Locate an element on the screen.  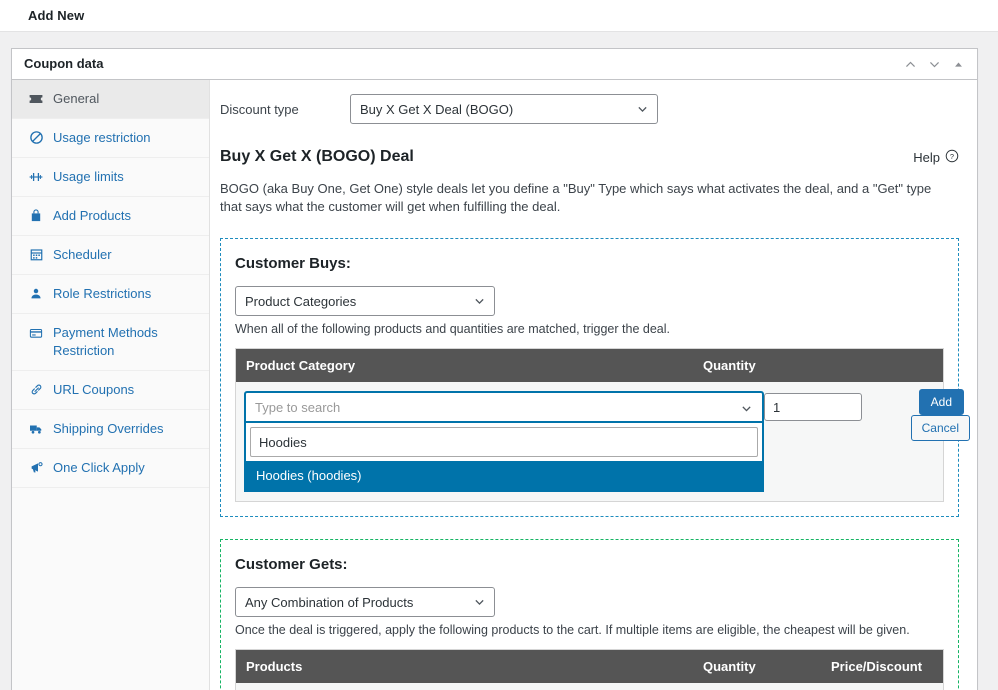
select2-control: Type to search is located at coordinates (504, 407).